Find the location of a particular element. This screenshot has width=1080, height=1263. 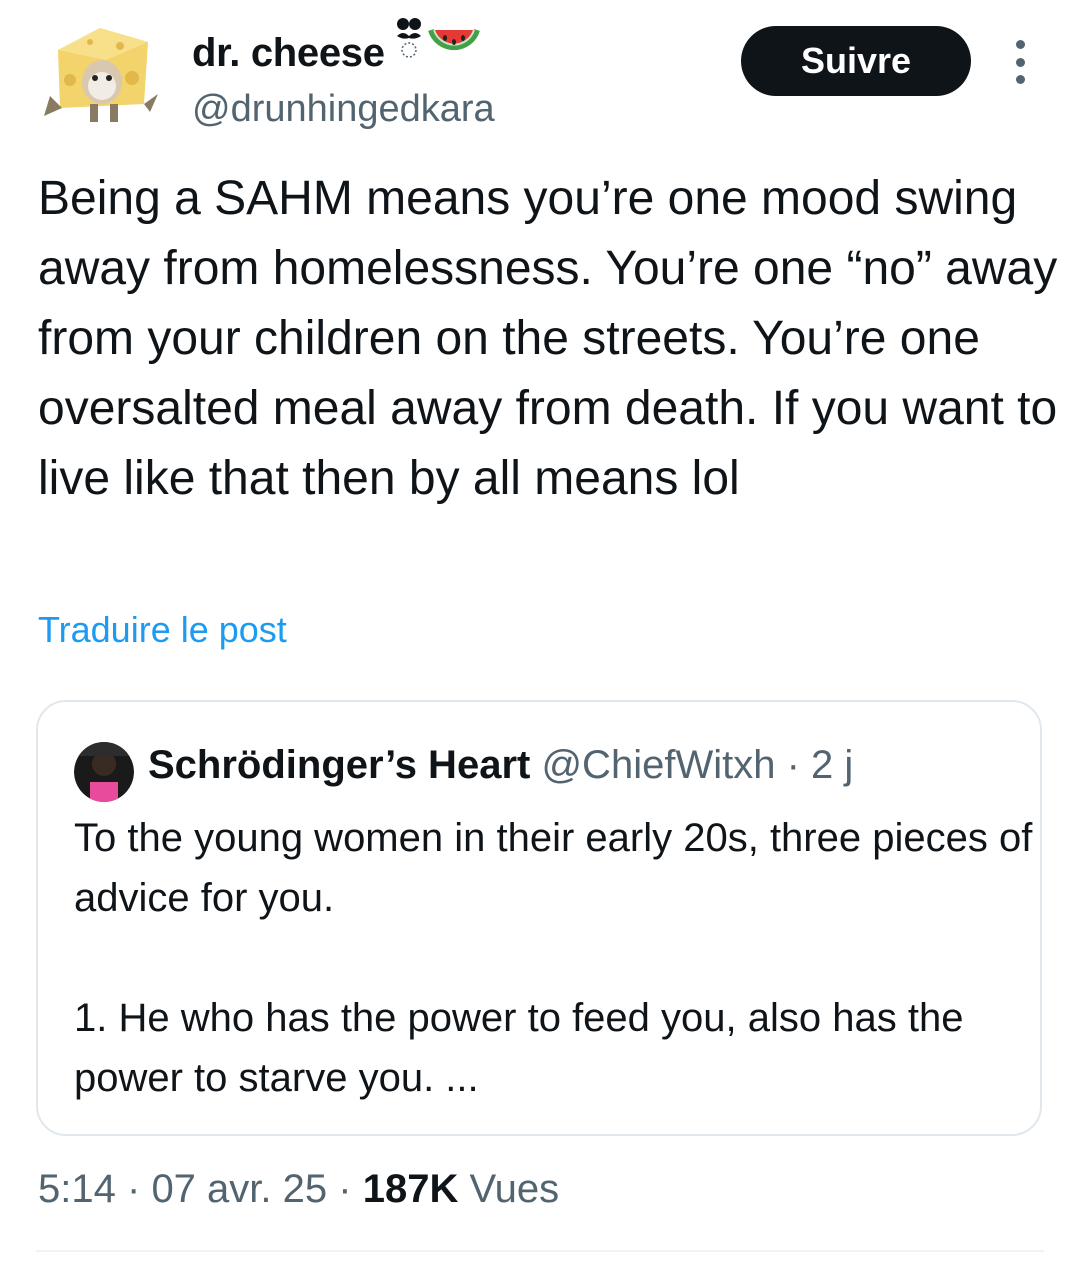

author-name-emojis is located at coordinates (436, 41).